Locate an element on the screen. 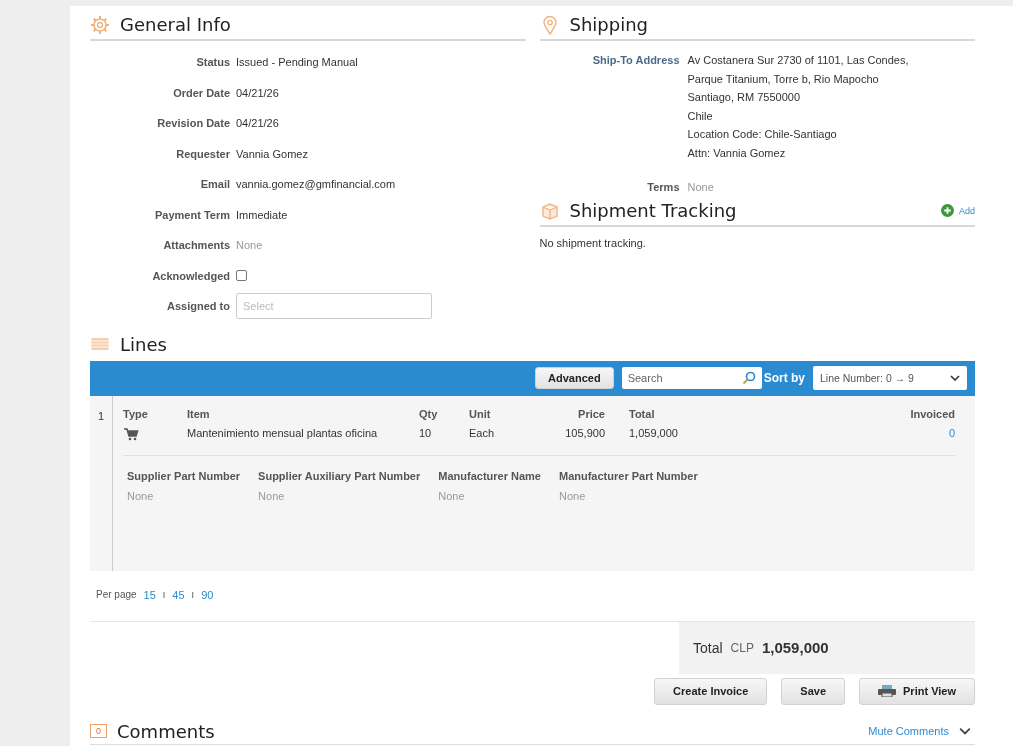 The height and width of the screenshot is (746, 1013). field-label: Acknowledged is located at coordinates (190, 276).